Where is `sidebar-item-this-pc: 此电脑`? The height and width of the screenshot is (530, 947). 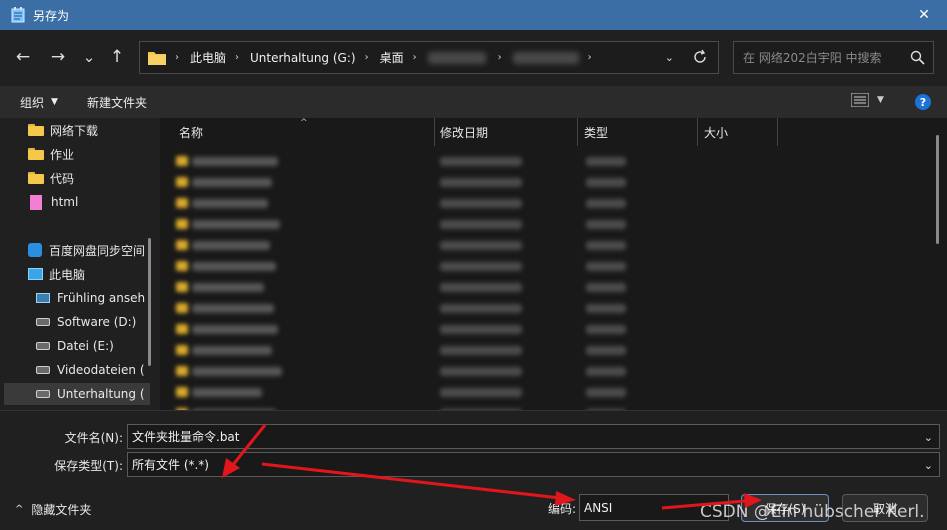
sidebar-item-this-pc: 此电脑 is located at coordinates (56, 274).